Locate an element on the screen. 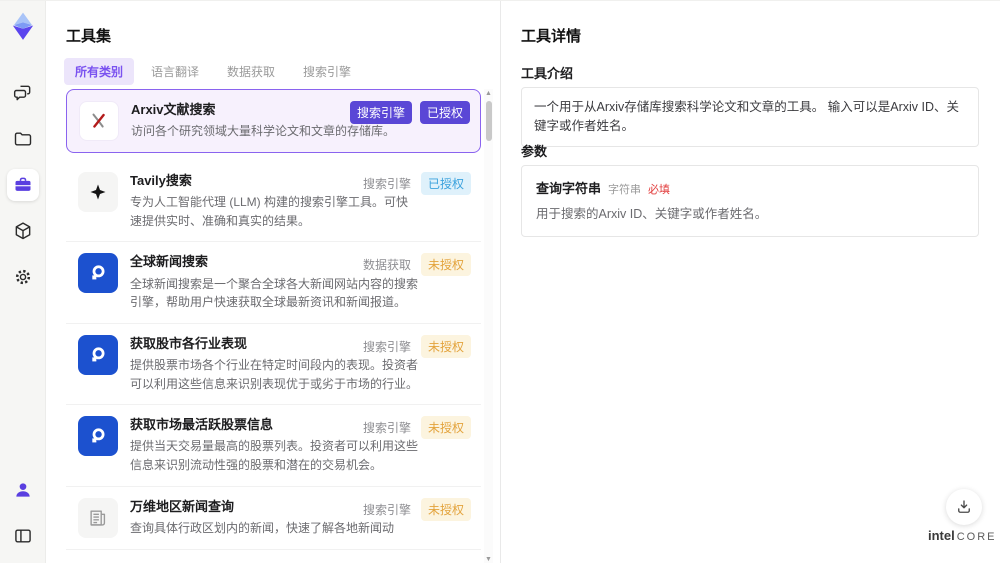 The width and height of the screenshot is (1000, 563). tool-description: 访问各个研究领域大量科学论文和文章的存储库。 is located at coordinates (263, 131).